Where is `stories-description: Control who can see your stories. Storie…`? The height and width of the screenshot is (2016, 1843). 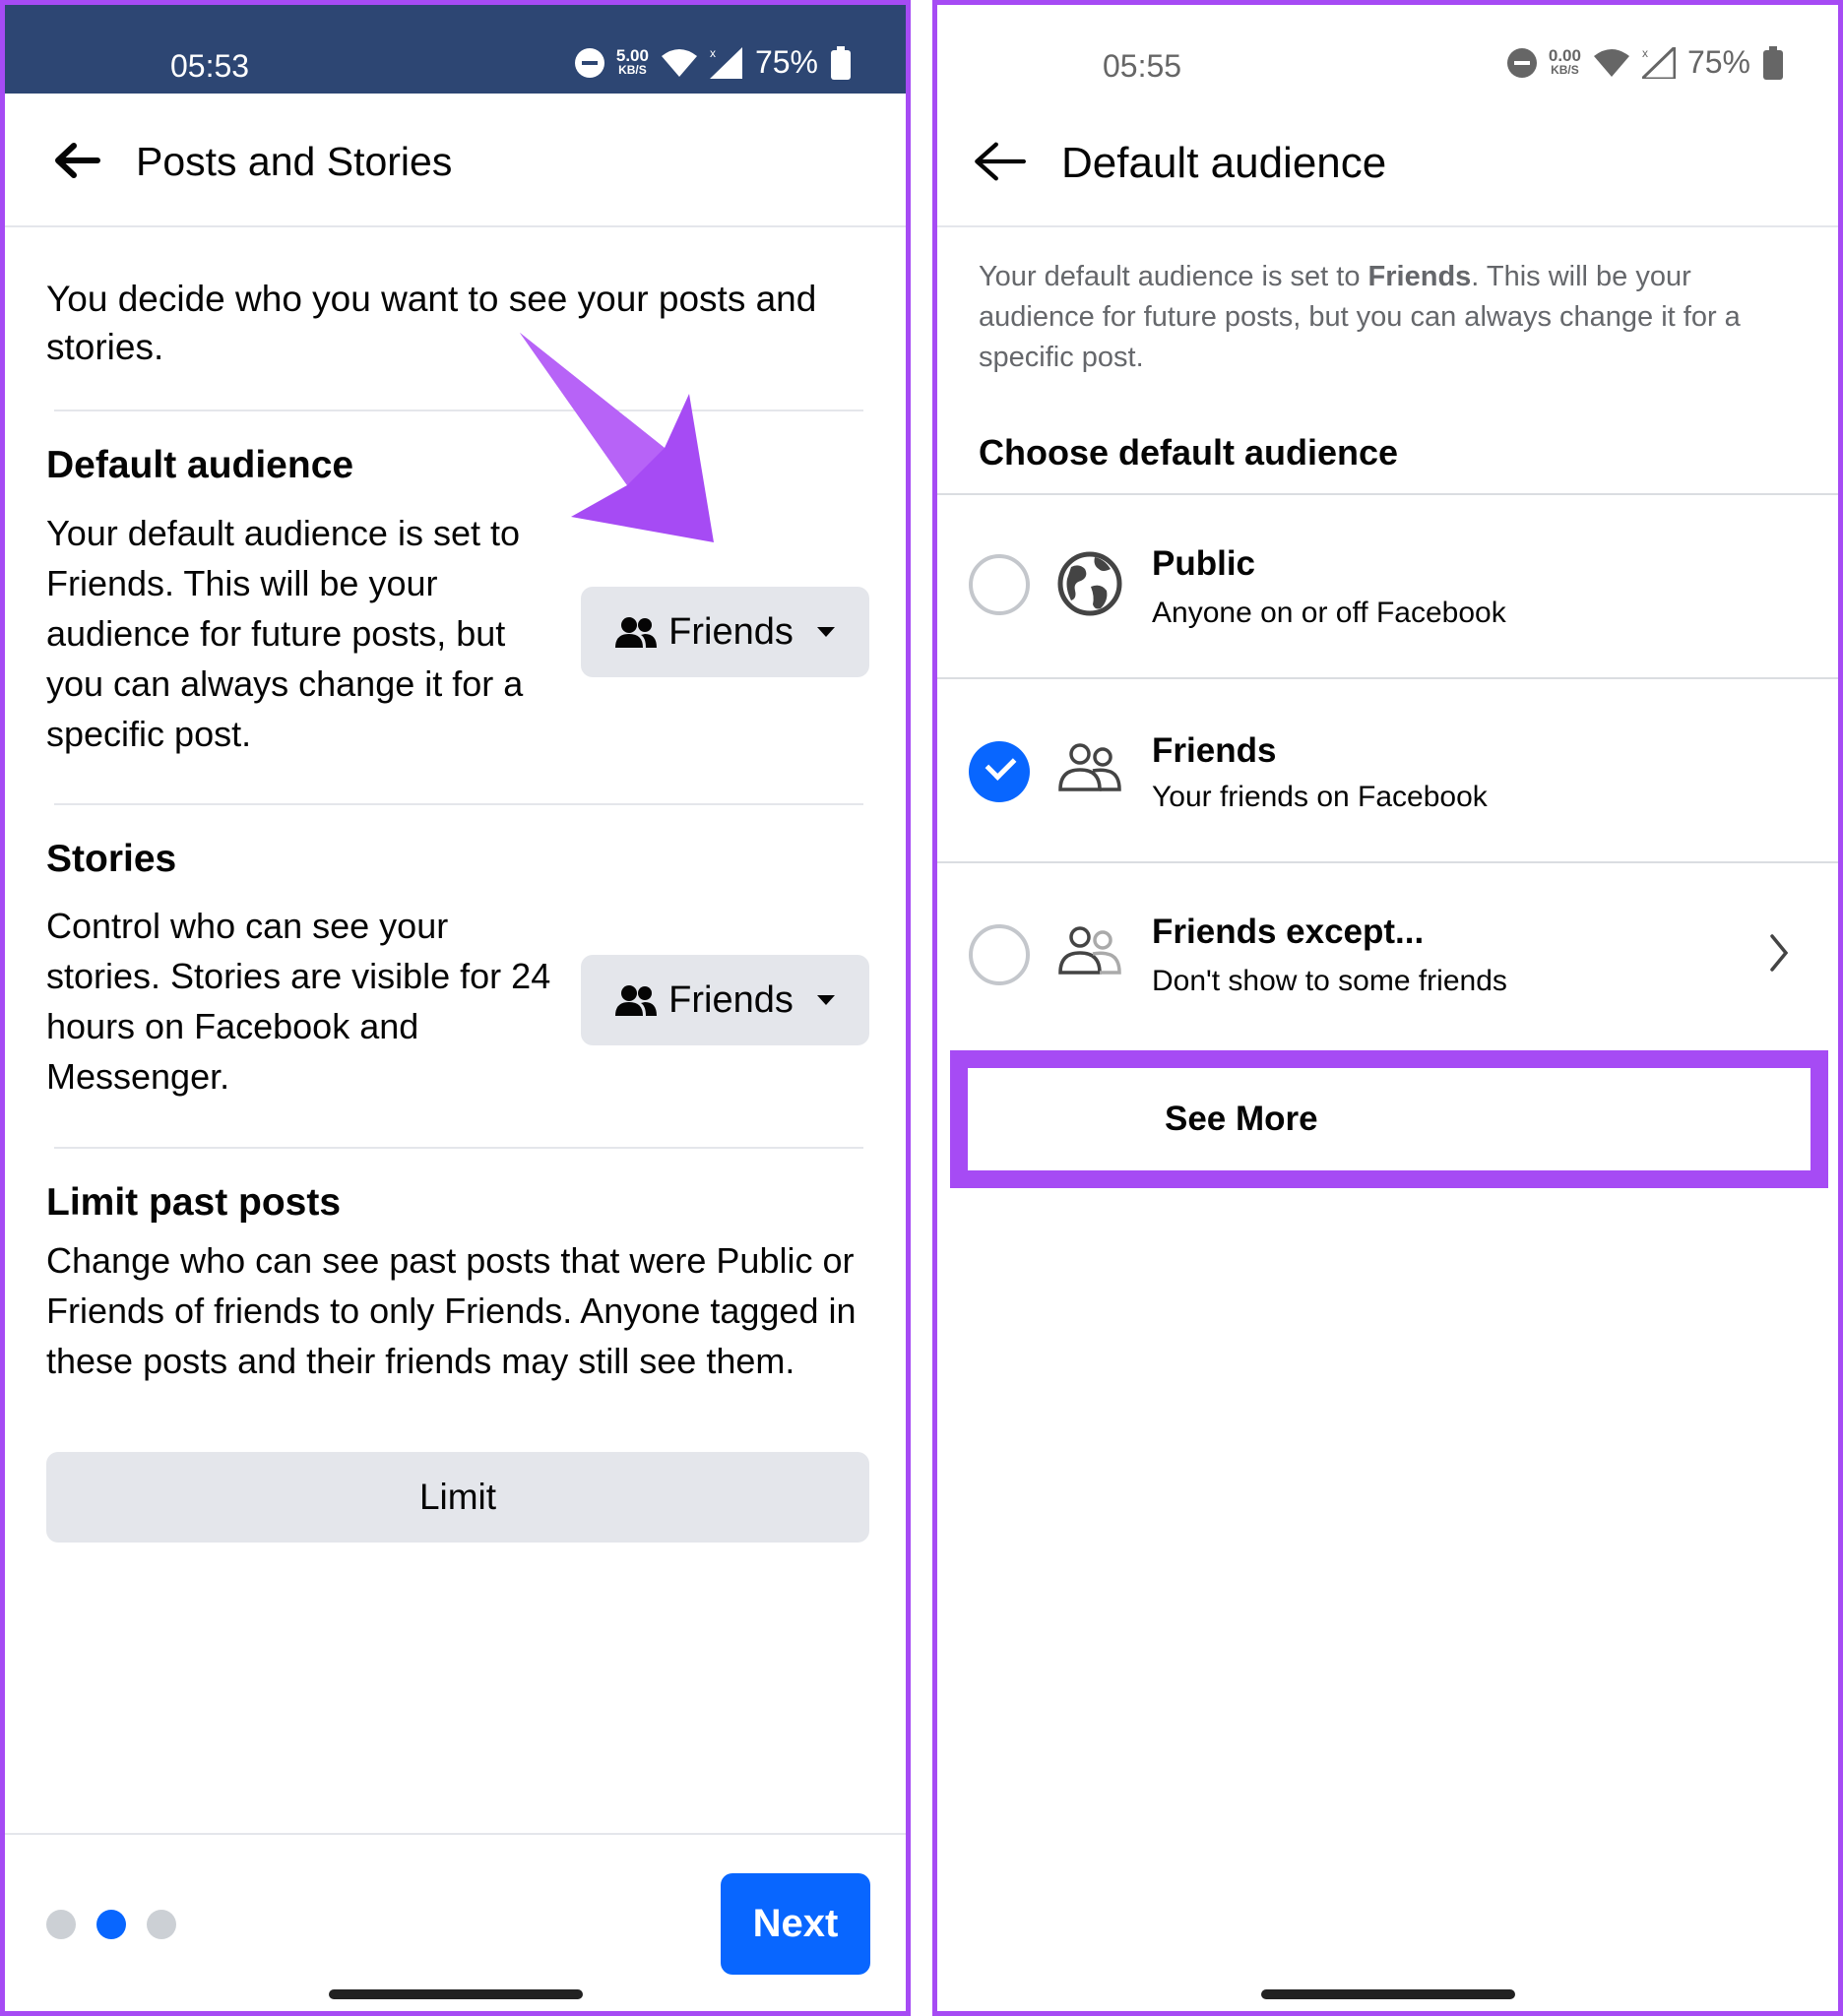
stories-description: Control who can see your stories. Storie… is located at coordinates (298, 1001).